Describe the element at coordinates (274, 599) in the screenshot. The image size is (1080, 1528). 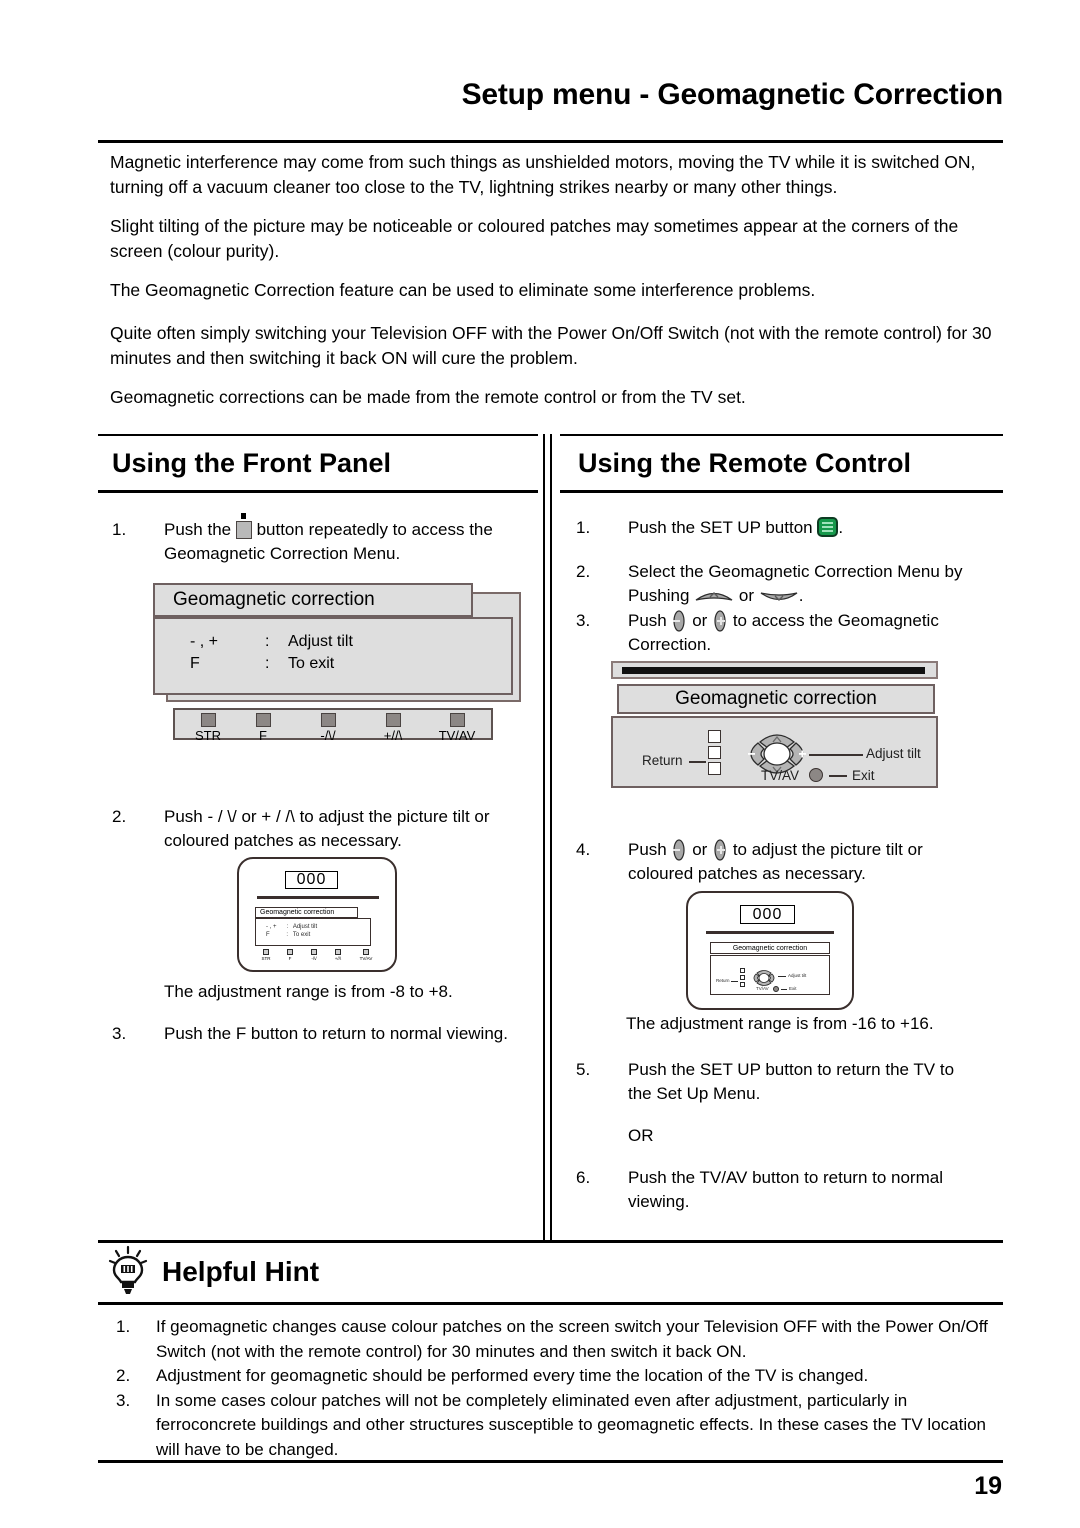
I see `osd-title-text: Geomagnetic correction` at that location.